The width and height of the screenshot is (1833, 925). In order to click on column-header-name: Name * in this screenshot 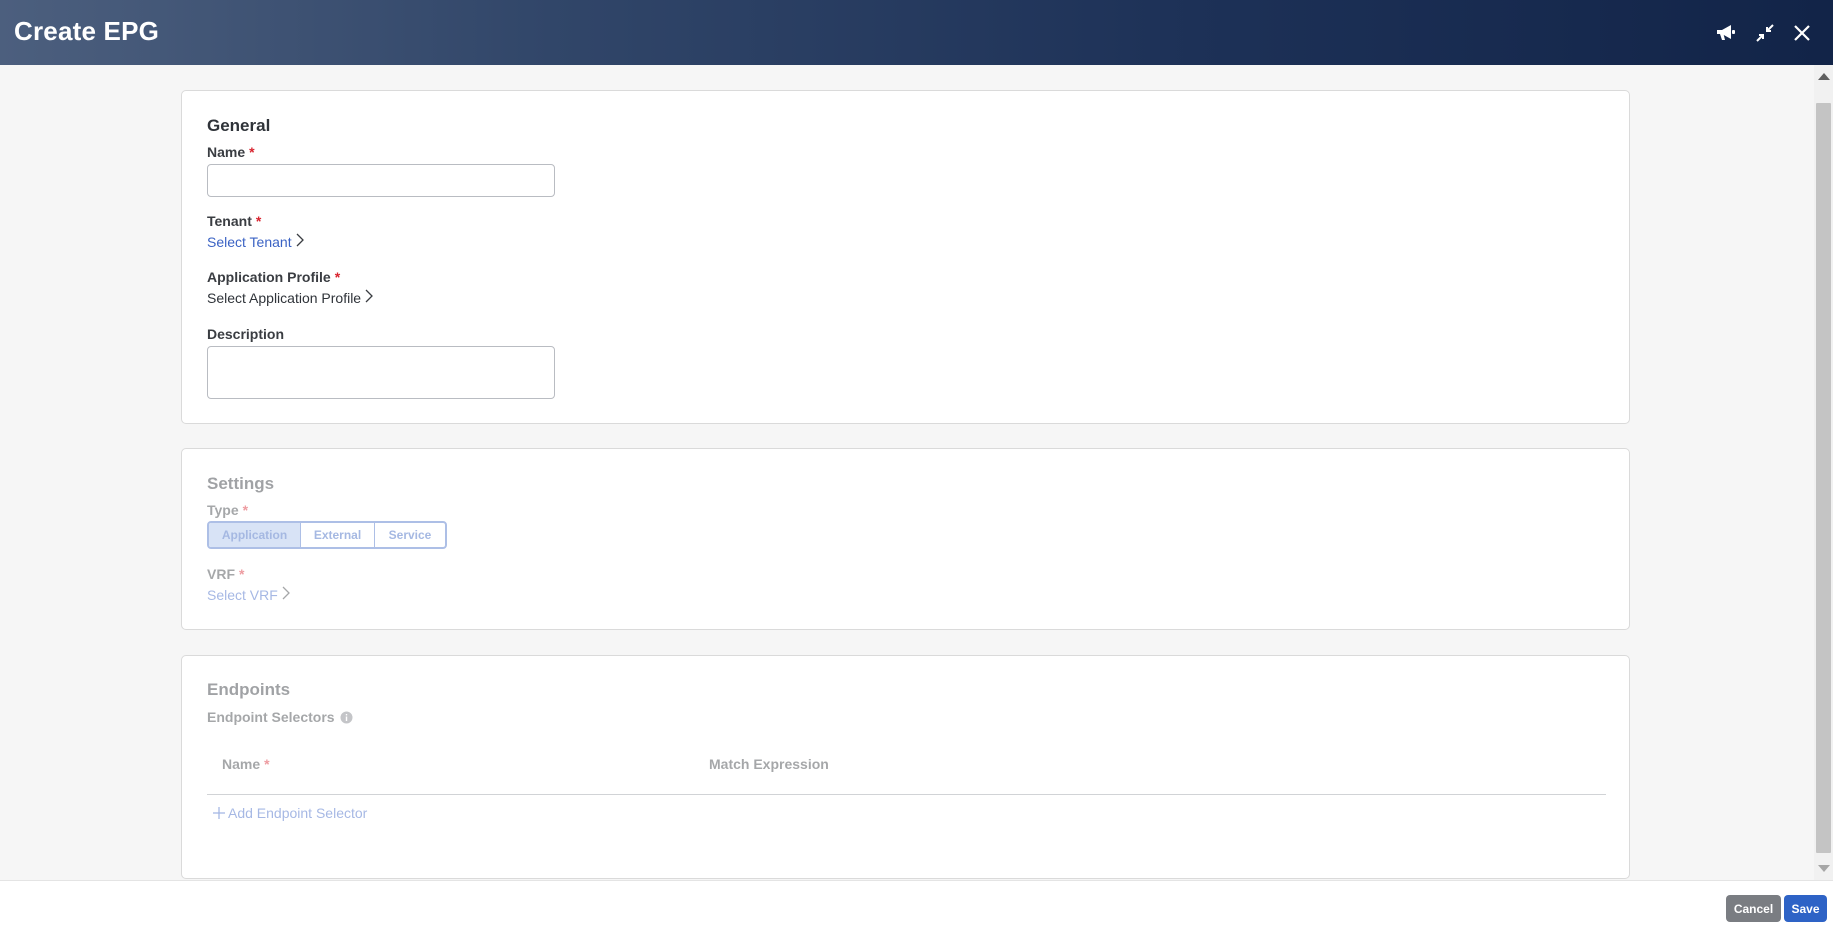, I will do `click(246, 764)`.